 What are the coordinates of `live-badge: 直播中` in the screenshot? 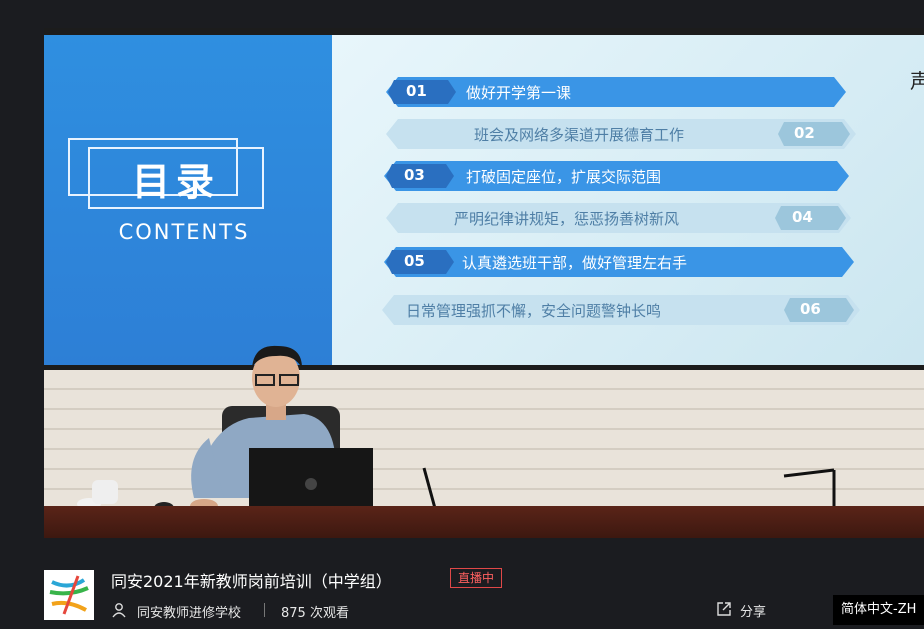 It's located at (476, 578).